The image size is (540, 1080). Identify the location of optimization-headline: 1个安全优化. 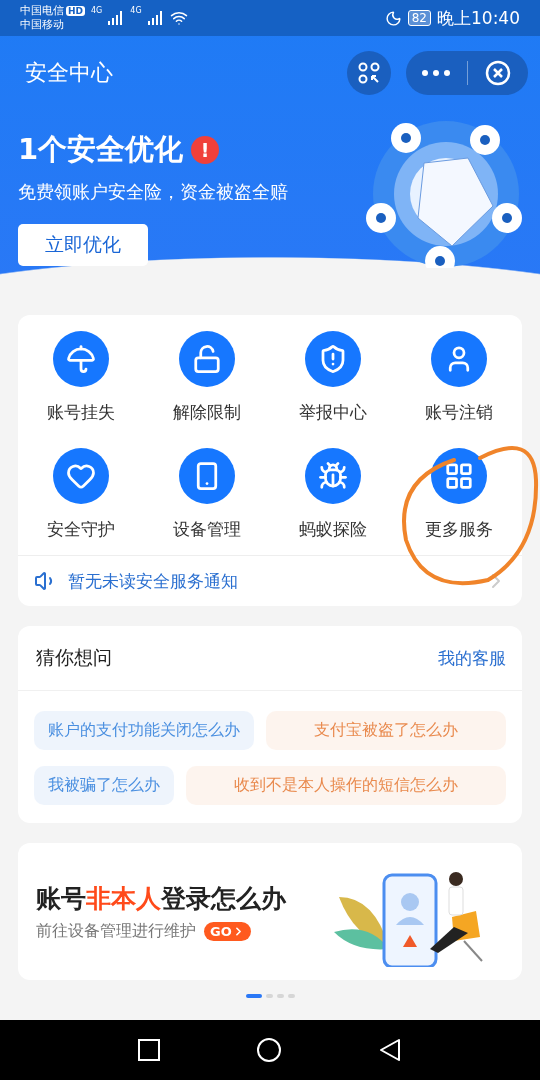
(101, 149).